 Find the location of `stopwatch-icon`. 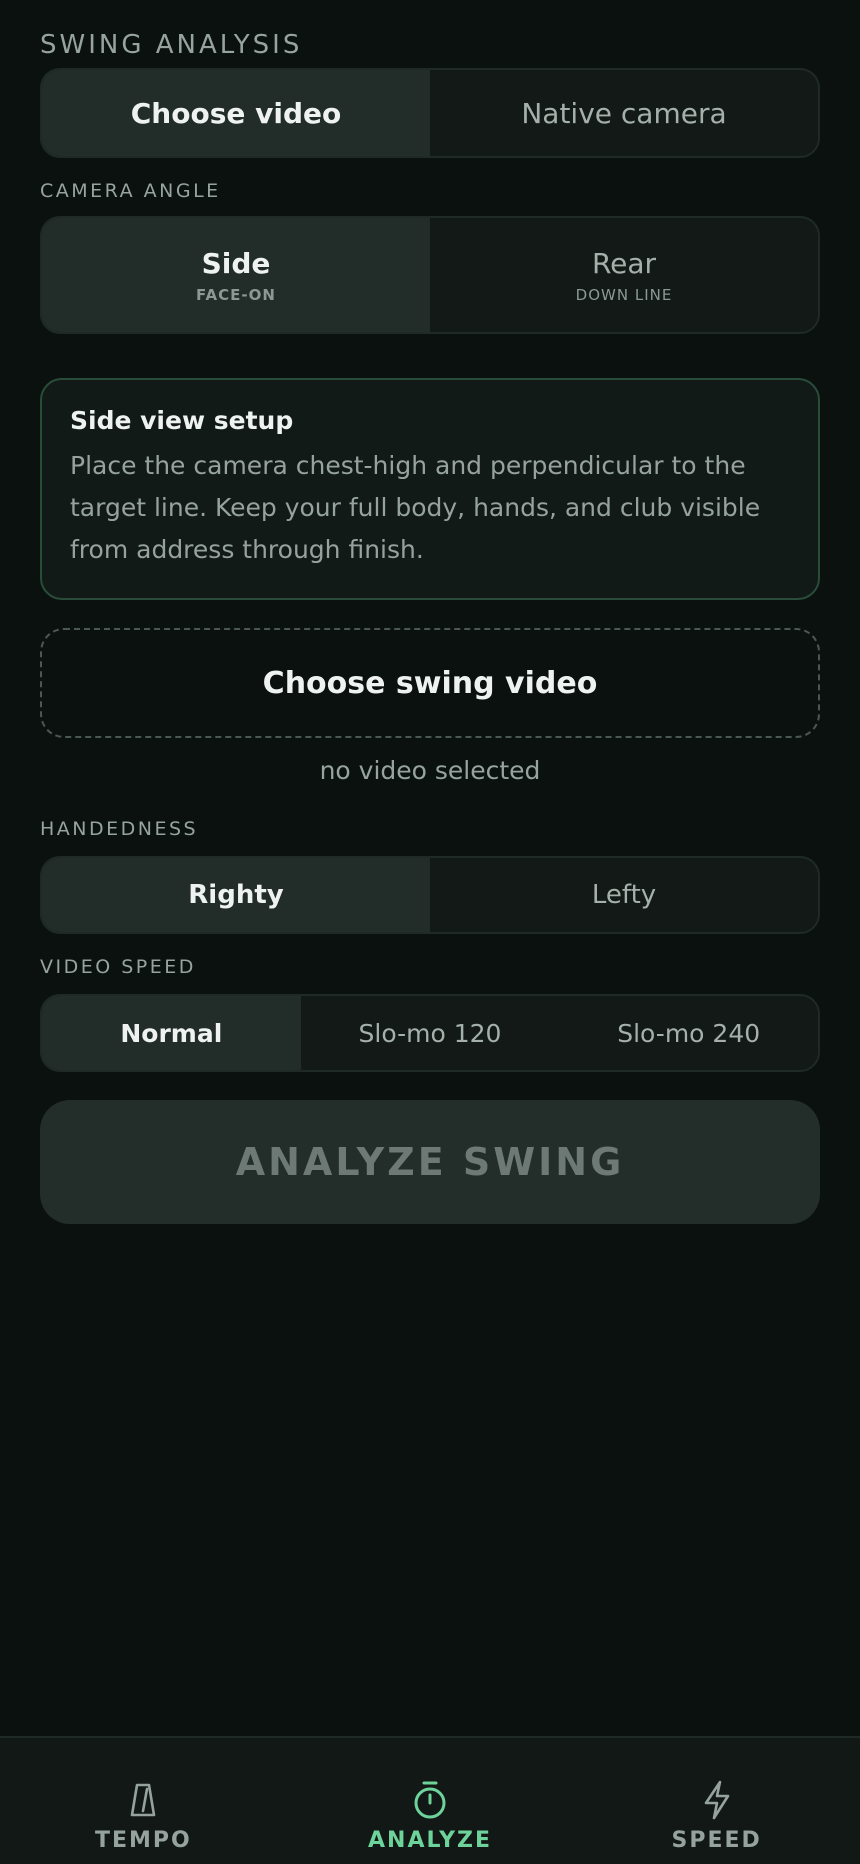

stopwatch-icon is located at coordinates (430, 1800).